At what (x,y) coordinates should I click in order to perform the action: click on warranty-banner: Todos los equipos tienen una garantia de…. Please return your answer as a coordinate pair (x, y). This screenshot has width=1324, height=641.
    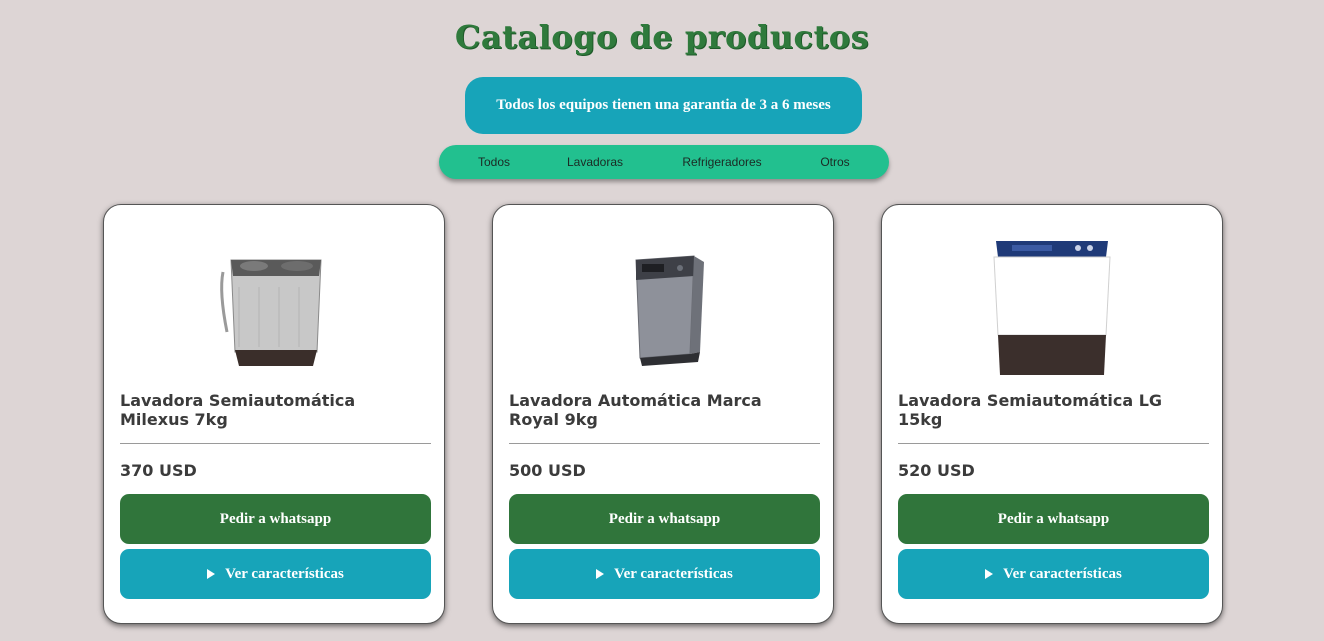
    Looking at the image, I should click on (663, 105).